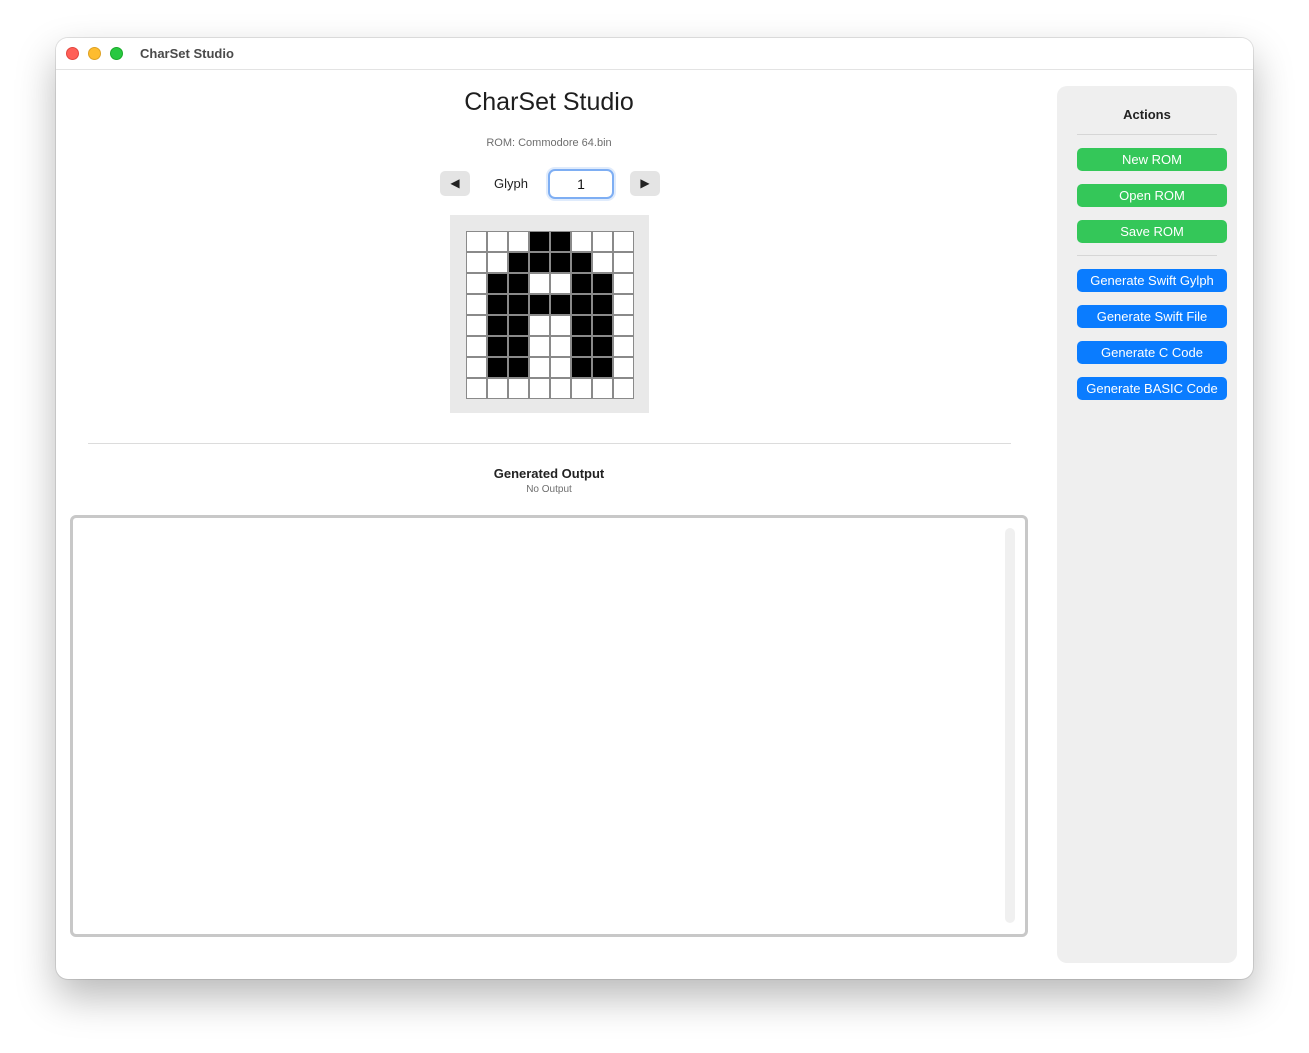 Image resolution: width=1309 pixels, height=1053 pixels. What do you see at coordinates (1152, 195) in the screenshot?
I see `open-rom-button: Open ROM` at bounding box center [1152, 195].